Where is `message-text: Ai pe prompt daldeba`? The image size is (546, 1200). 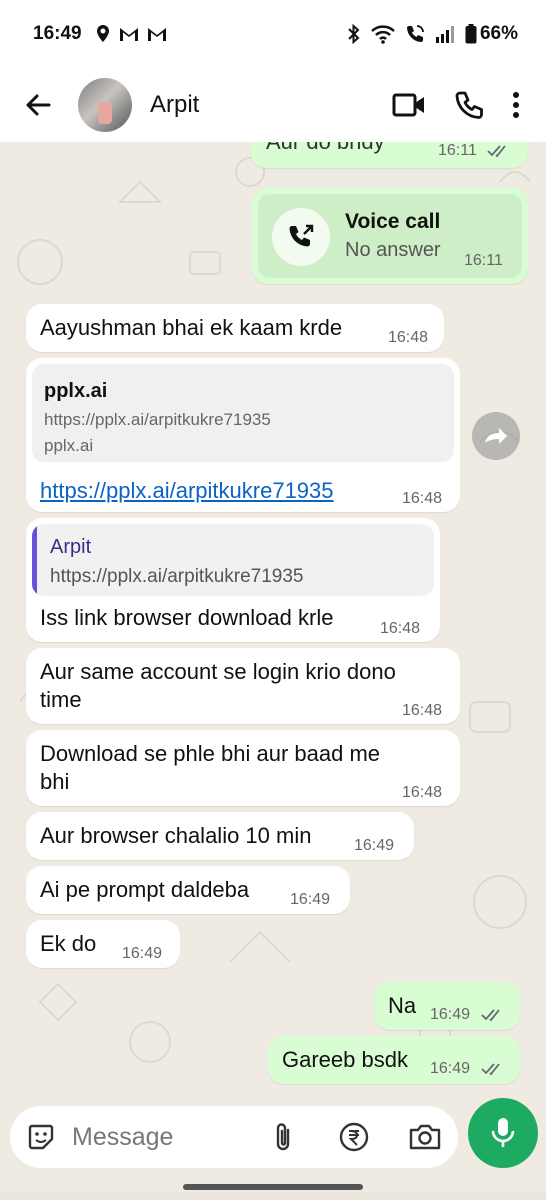
message-text: Ai pe prompt daldeba is located at coordinates (145, 889).